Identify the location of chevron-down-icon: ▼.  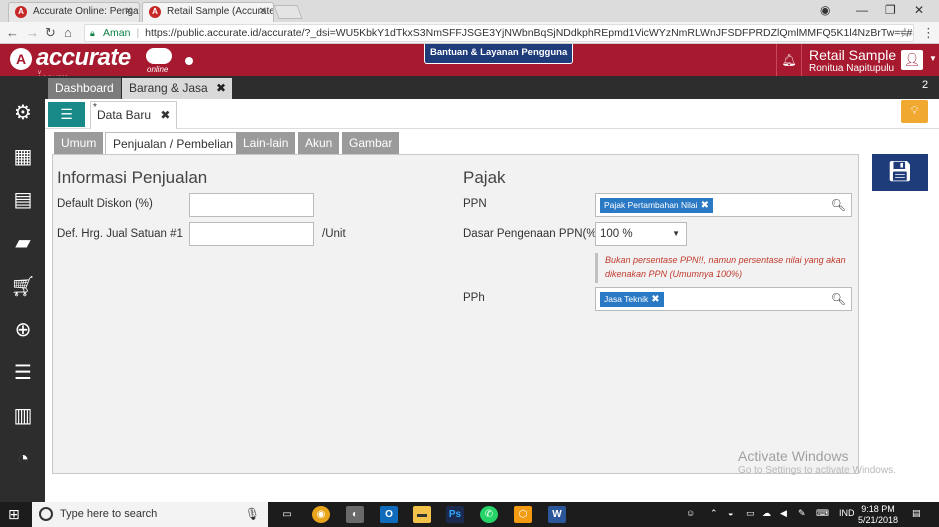
(933, 58).